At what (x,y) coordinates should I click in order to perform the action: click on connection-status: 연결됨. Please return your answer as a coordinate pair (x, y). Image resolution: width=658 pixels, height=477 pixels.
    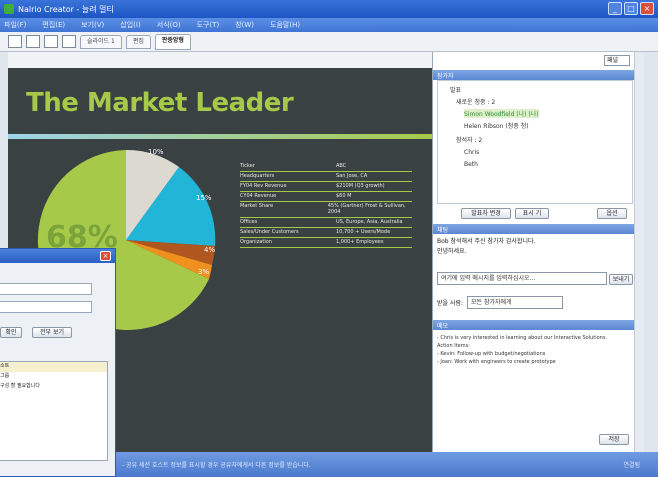
    Looking at the image, I should click on (631, 465).